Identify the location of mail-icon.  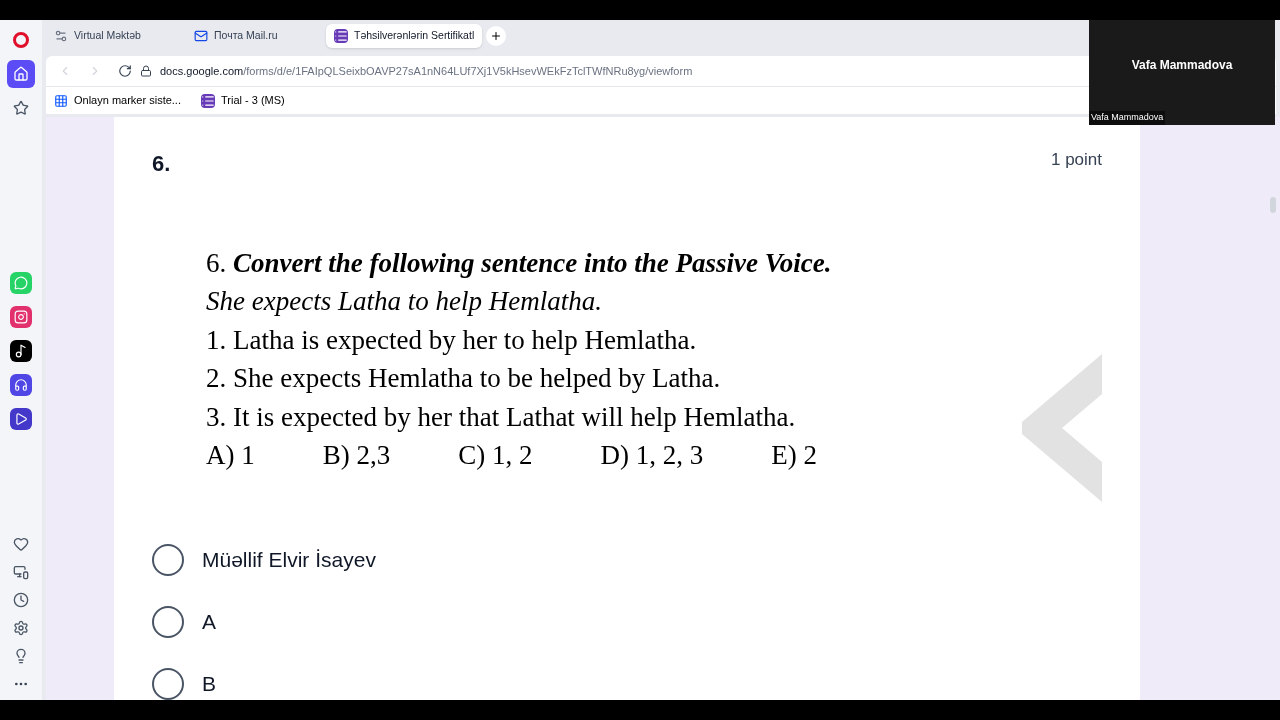
(201, 36).